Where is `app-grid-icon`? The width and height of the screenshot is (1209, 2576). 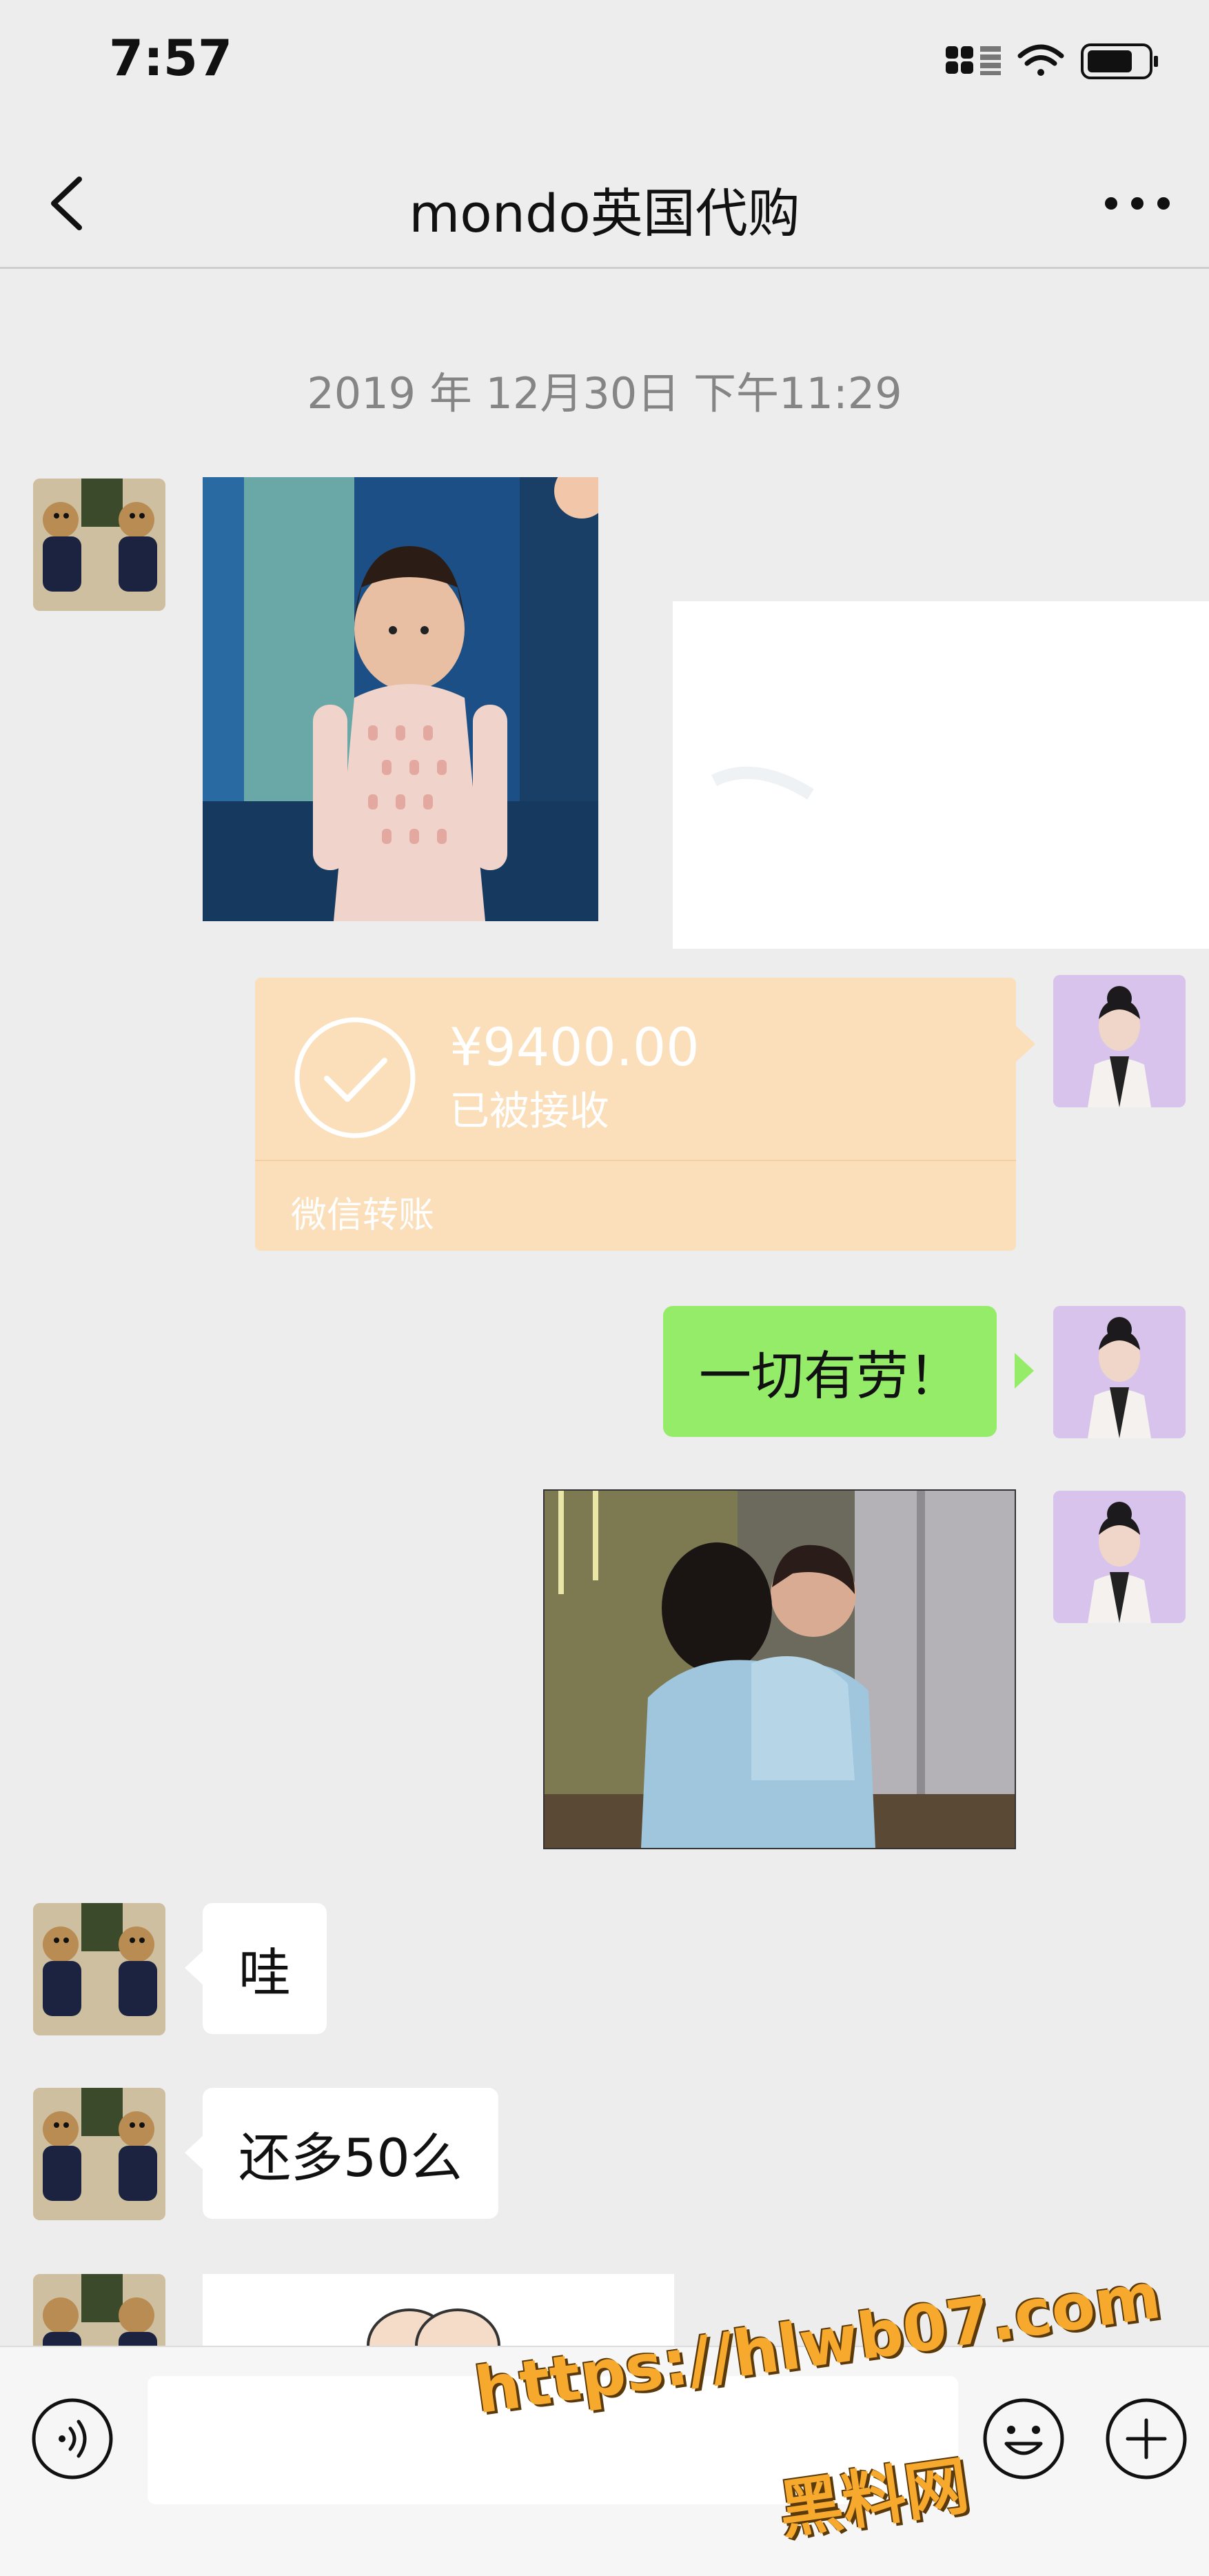 app-grid-icon is located at coordinates (959, 60).